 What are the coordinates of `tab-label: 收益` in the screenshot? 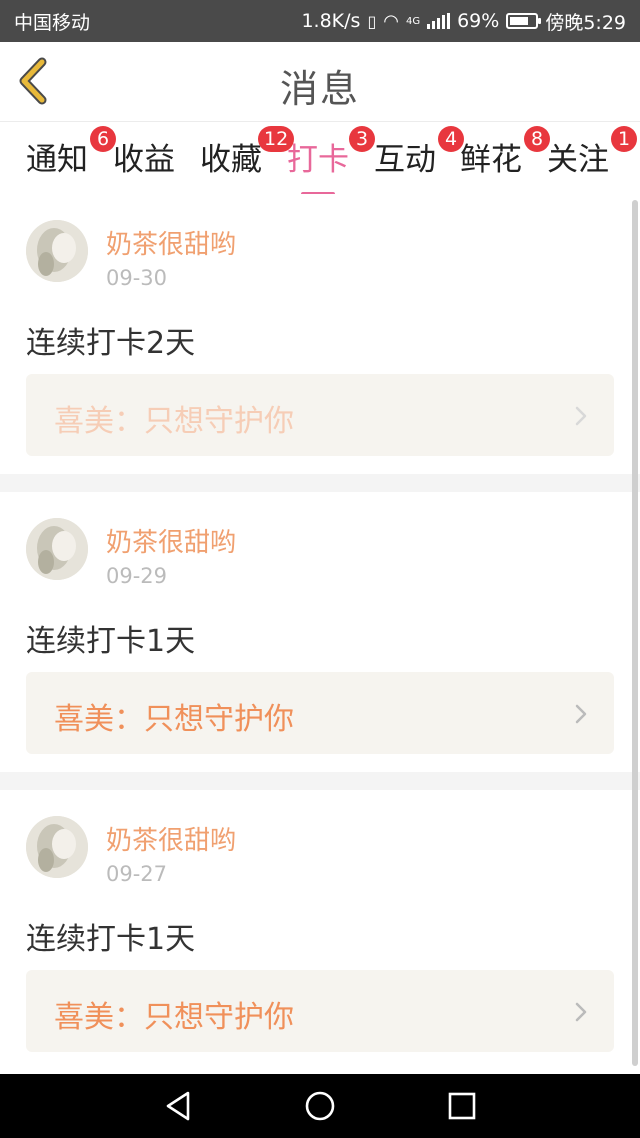 It's located at (144, 160).